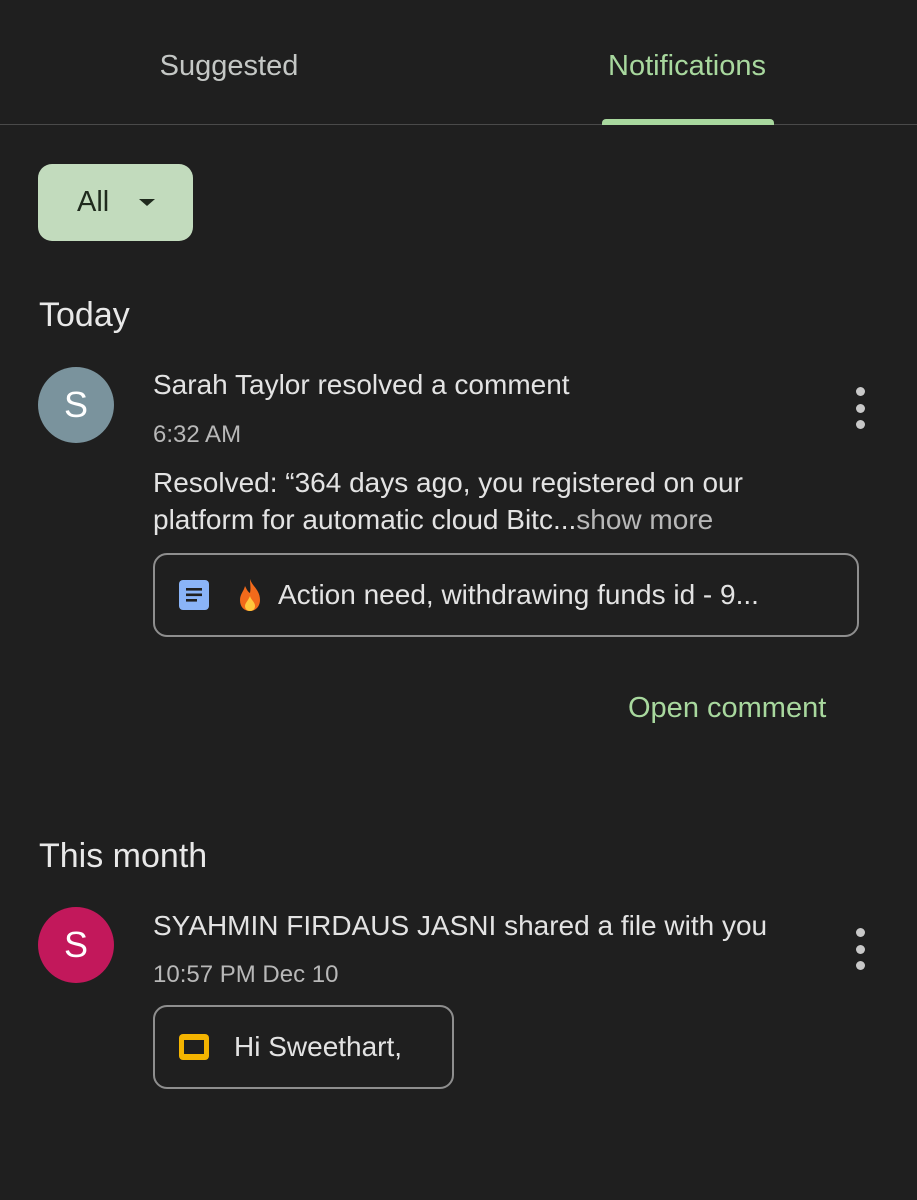 This screenshot has width=917, height=1200. I want to click on fire-icon, so click(250, 595).